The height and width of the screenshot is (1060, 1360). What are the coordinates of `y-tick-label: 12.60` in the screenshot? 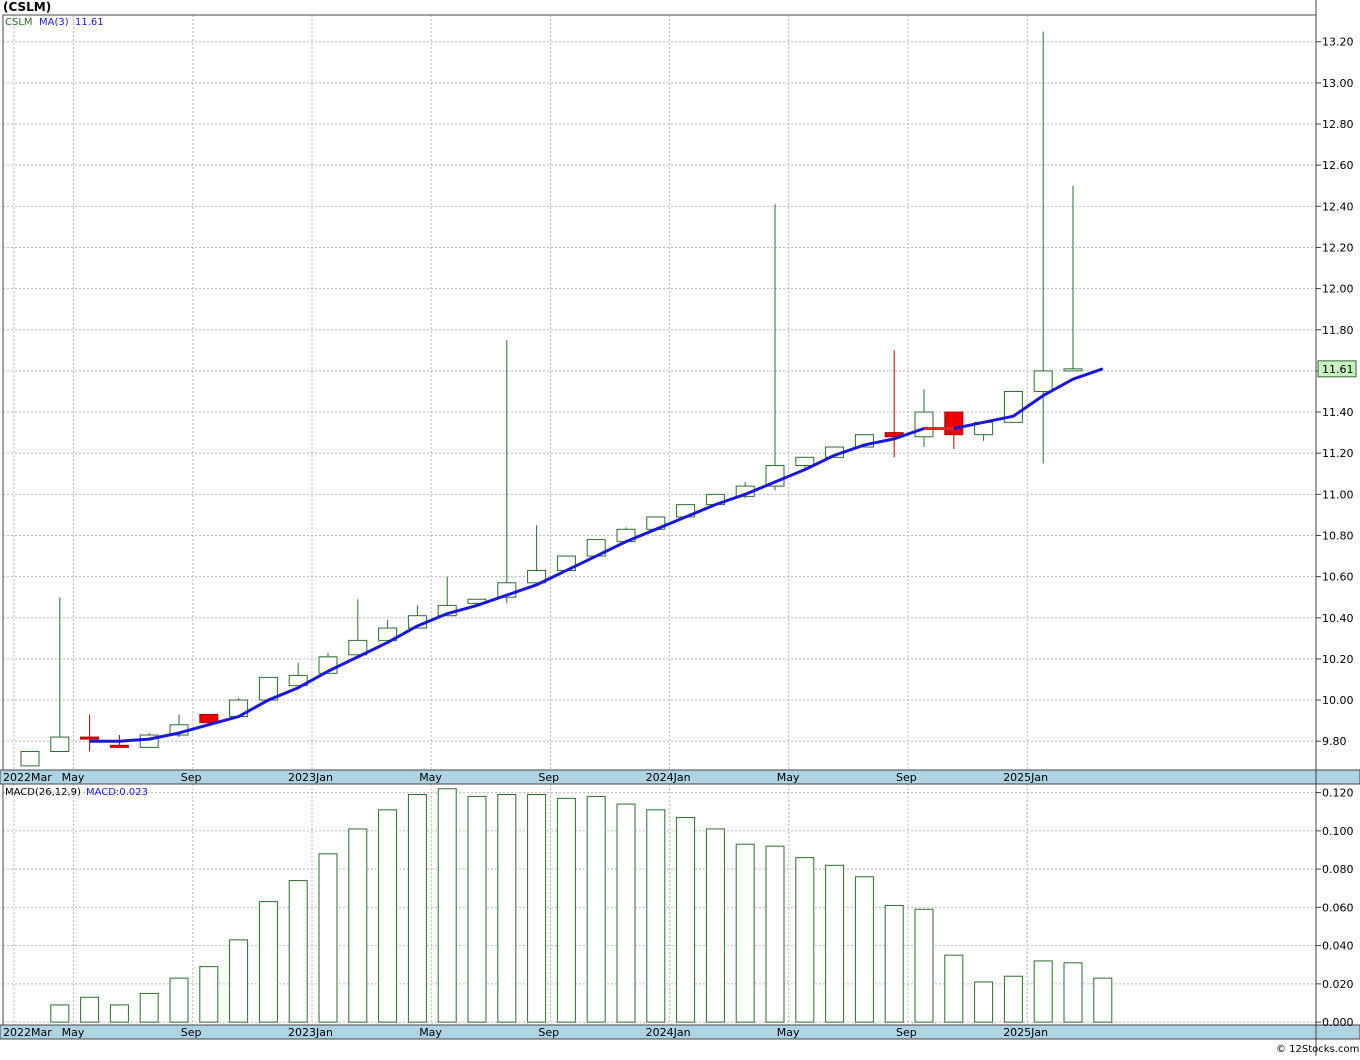 It's located at (1338, 165).